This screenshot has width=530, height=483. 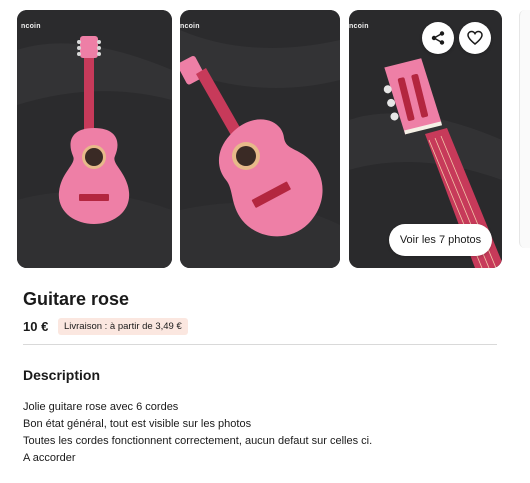 What do you see at coordinates (36, 326) in the screenshot?
I see `listing-price: 10 €` at bounding box center [36, 326].